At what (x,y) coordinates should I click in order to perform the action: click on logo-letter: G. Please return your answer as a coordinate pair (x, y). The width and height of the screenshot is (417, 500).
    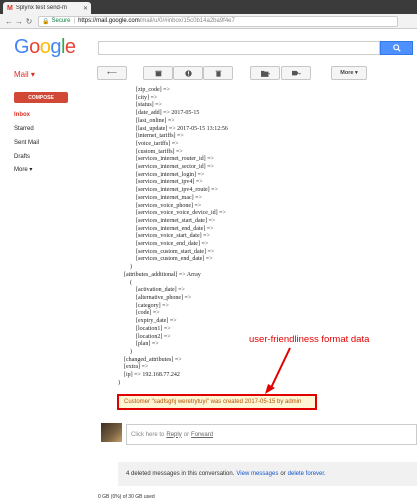
    Looking at the image, I should click on (22, 47).